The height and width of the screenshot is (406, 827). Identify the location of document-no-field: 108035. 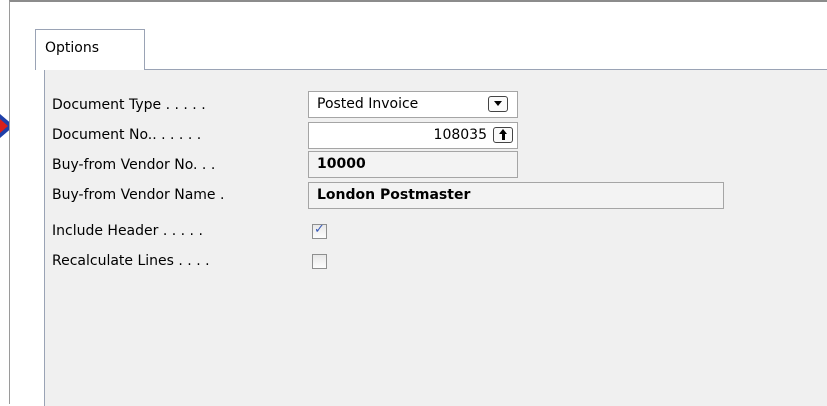
(413, 135).